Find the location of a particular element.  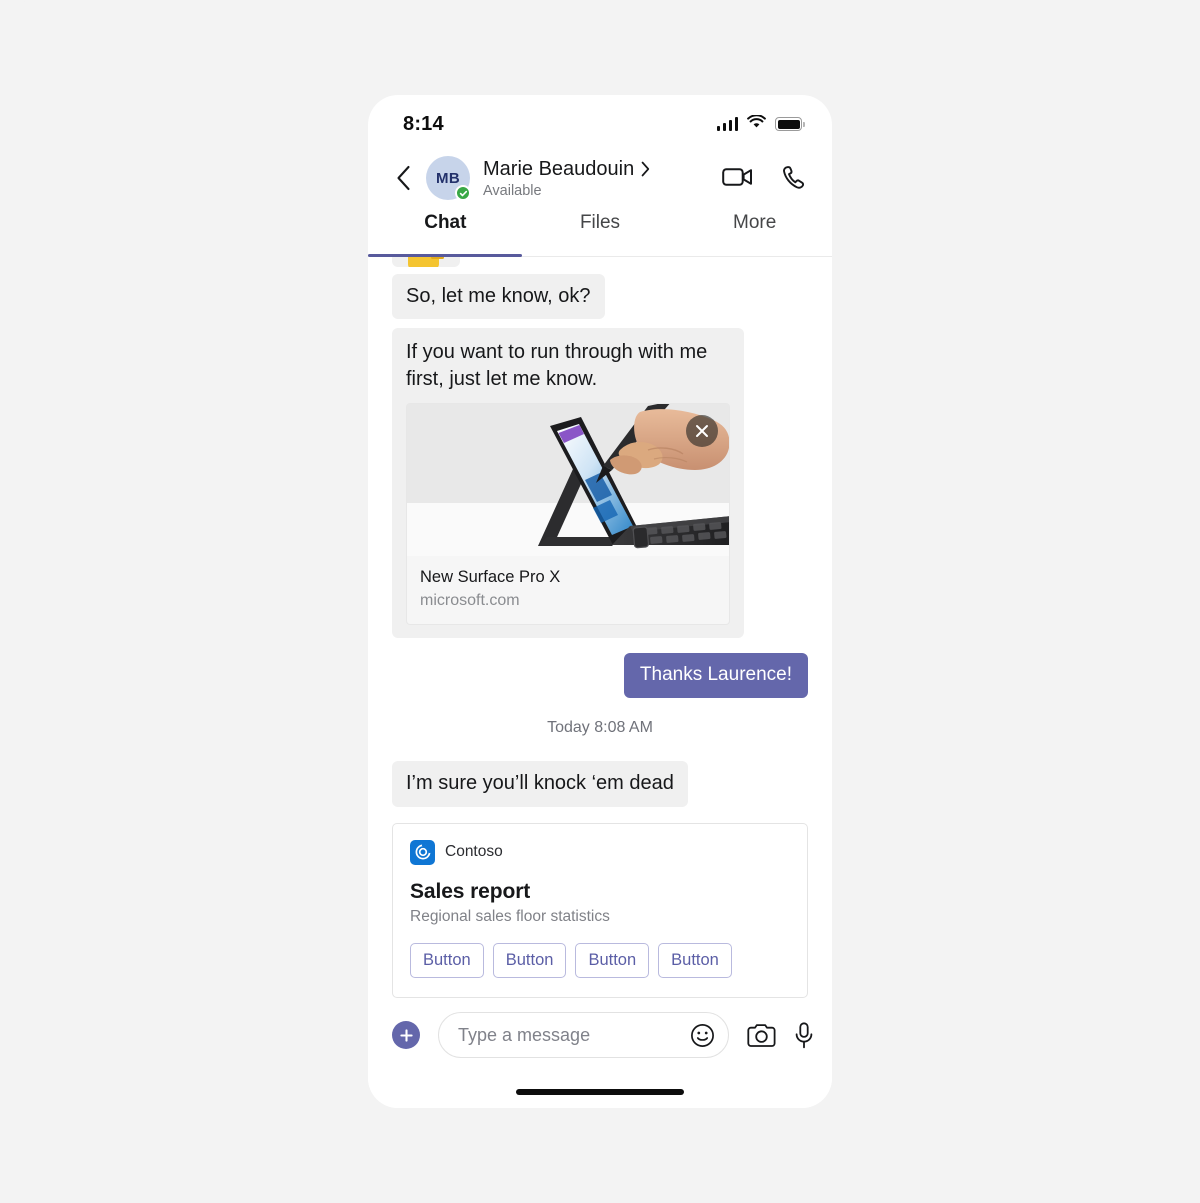

plus-icon is located at coordinates (406, 1035).